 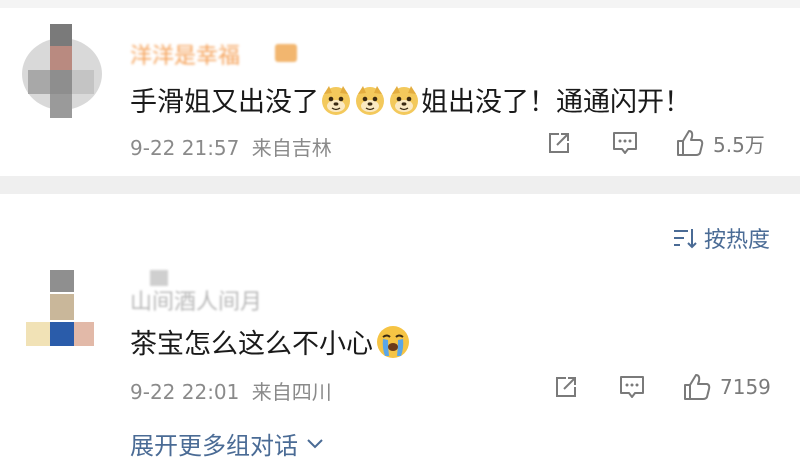 I want to click on comment-text: 茶宝怎么这么不小心, so click(x=271, y=341).